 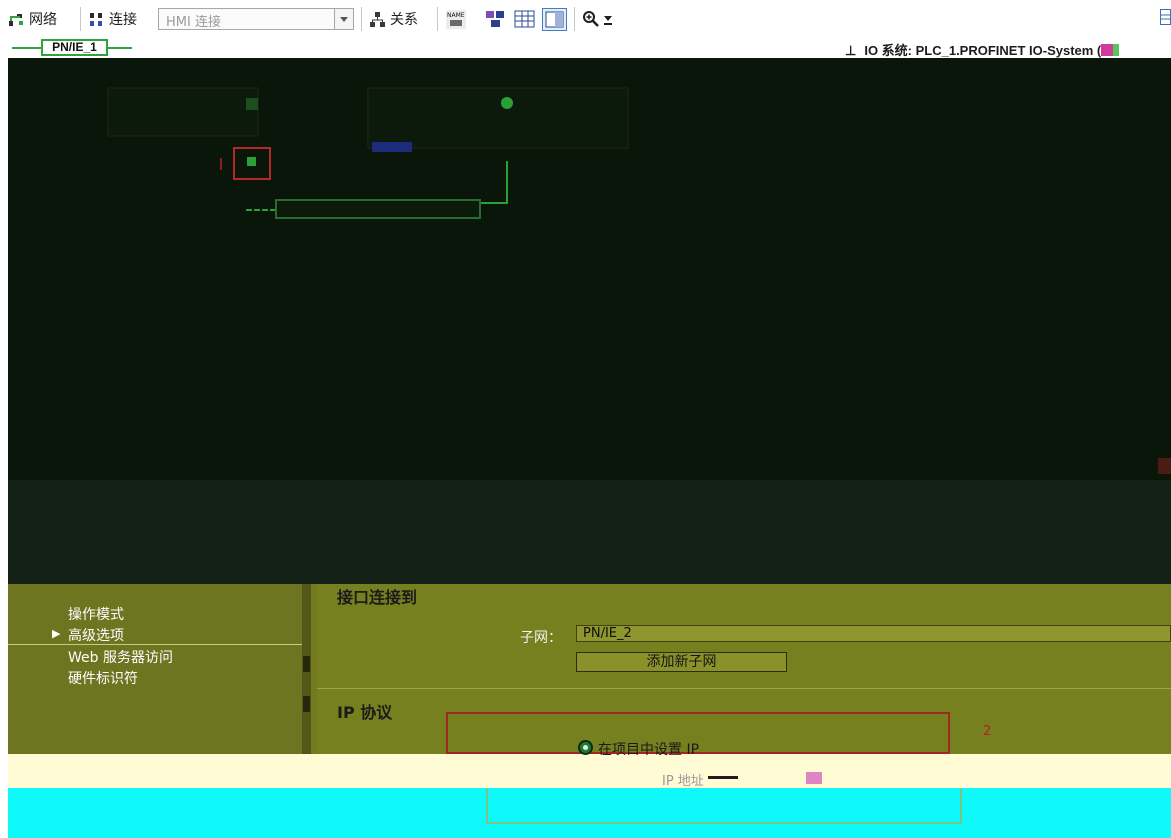 I want to click on network-icon, so click(x=16, y=19).